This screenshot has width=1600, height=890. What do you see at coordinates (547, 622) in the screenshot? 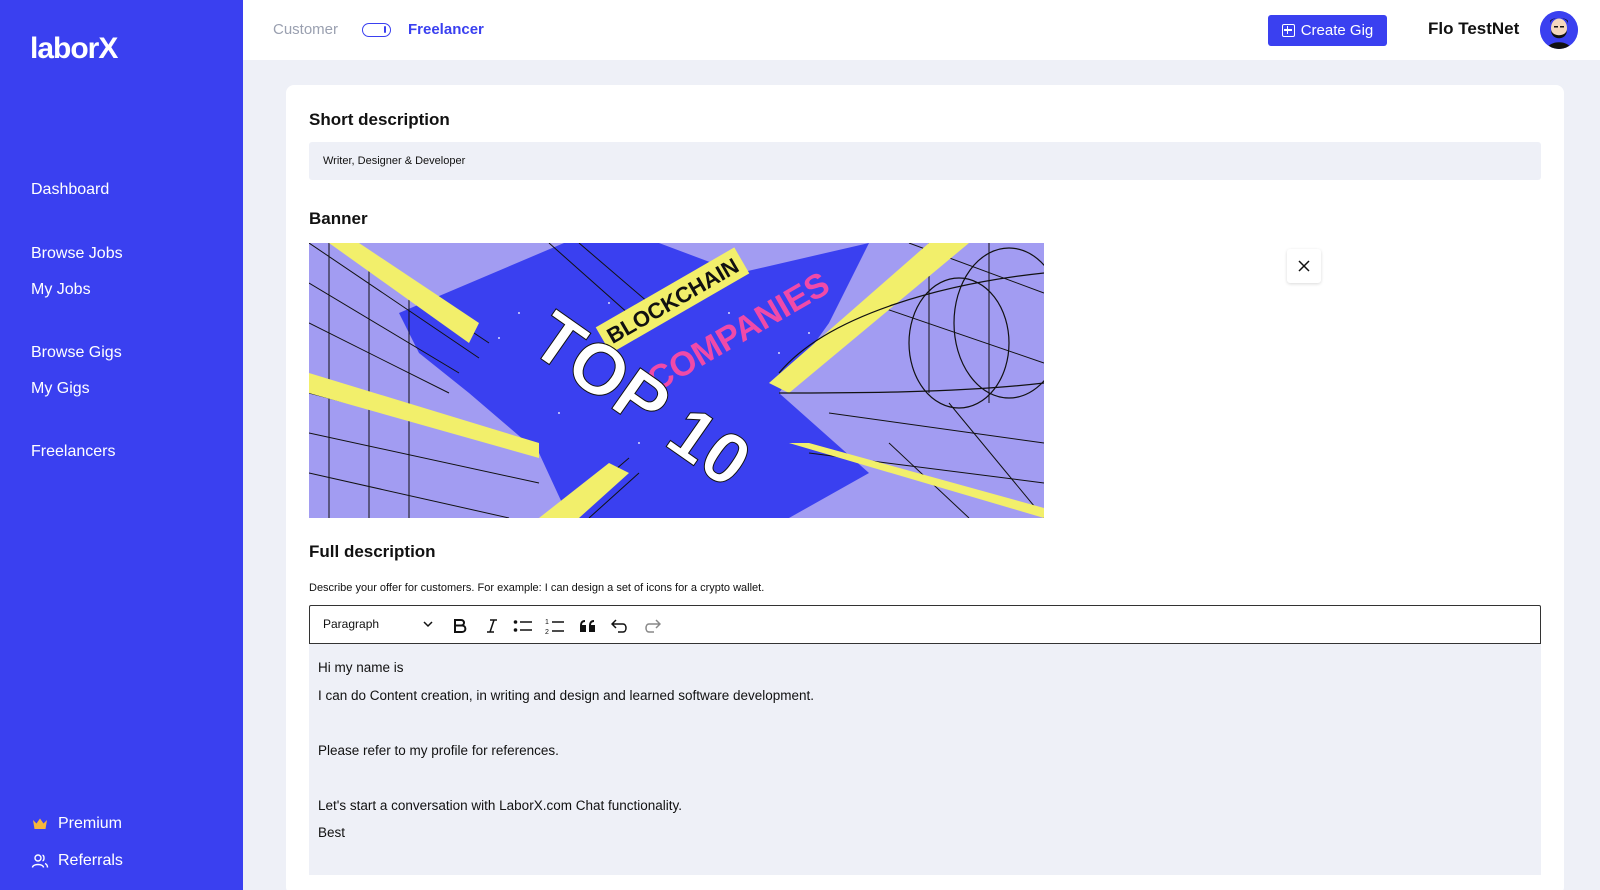
I see `svg-text: 1` at bounding box center [547, 622].